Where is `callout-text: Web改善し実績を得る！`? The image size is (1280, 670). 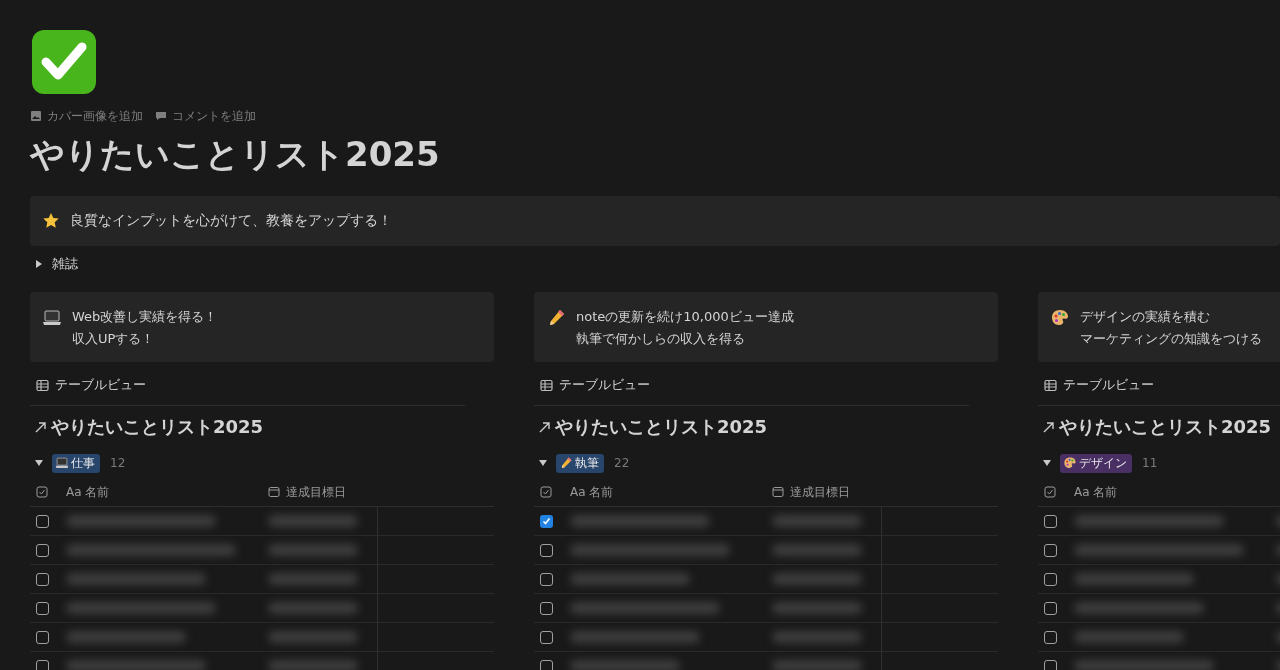
callout-text: Web改善し実績を得る！ is located at coordinates (145, 317).